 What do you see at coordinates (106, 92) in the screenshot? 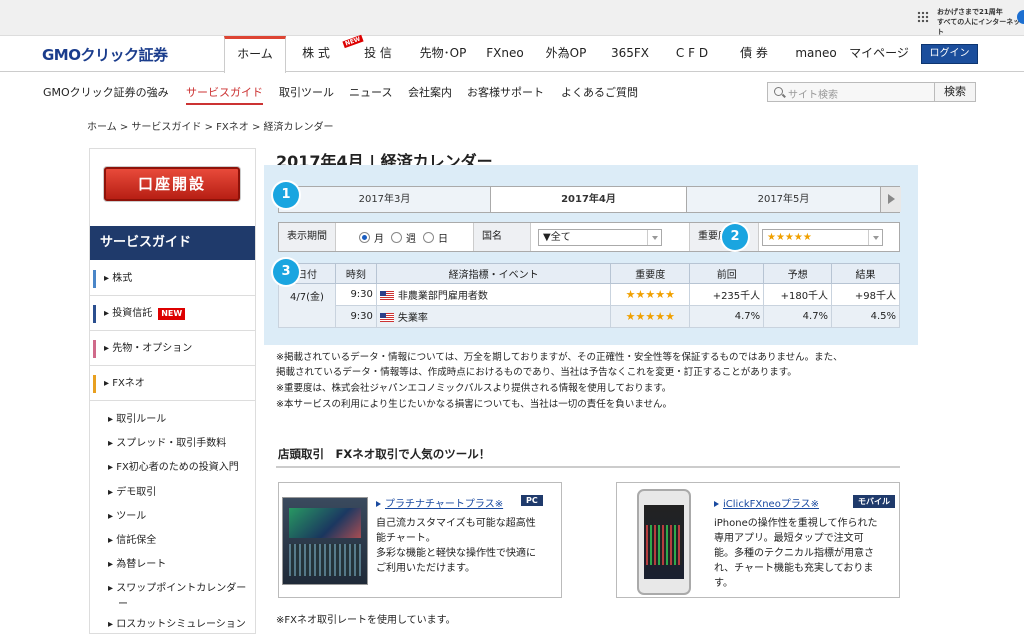
I see `subnav-strengths: GMOクリック証券の強み` at bounding box center [106, 92].